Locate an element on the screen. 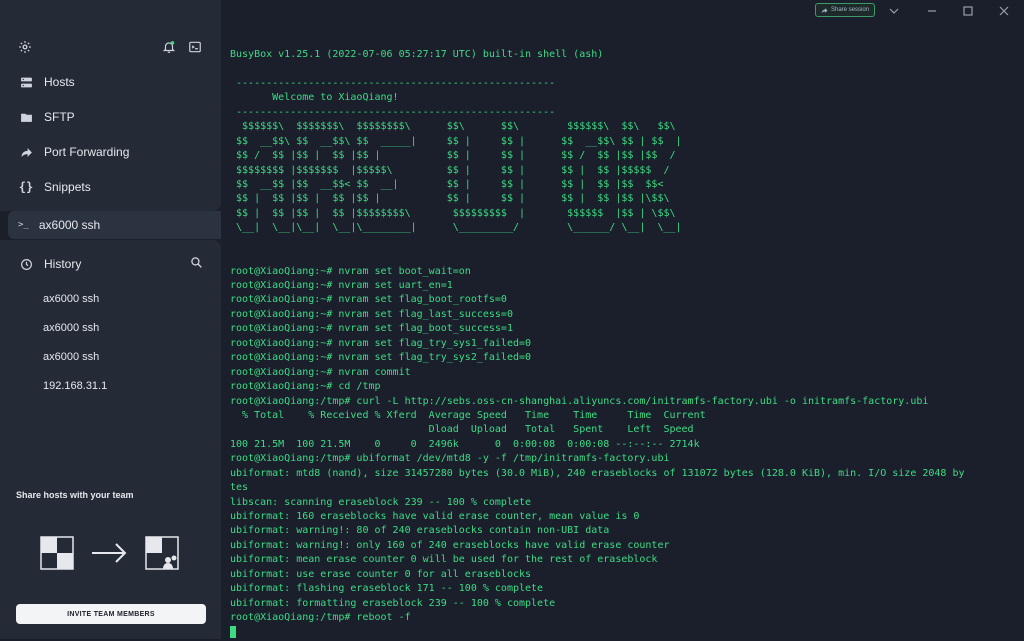  sidebar-item-label: Snippets is located at coordinates (67, 187).